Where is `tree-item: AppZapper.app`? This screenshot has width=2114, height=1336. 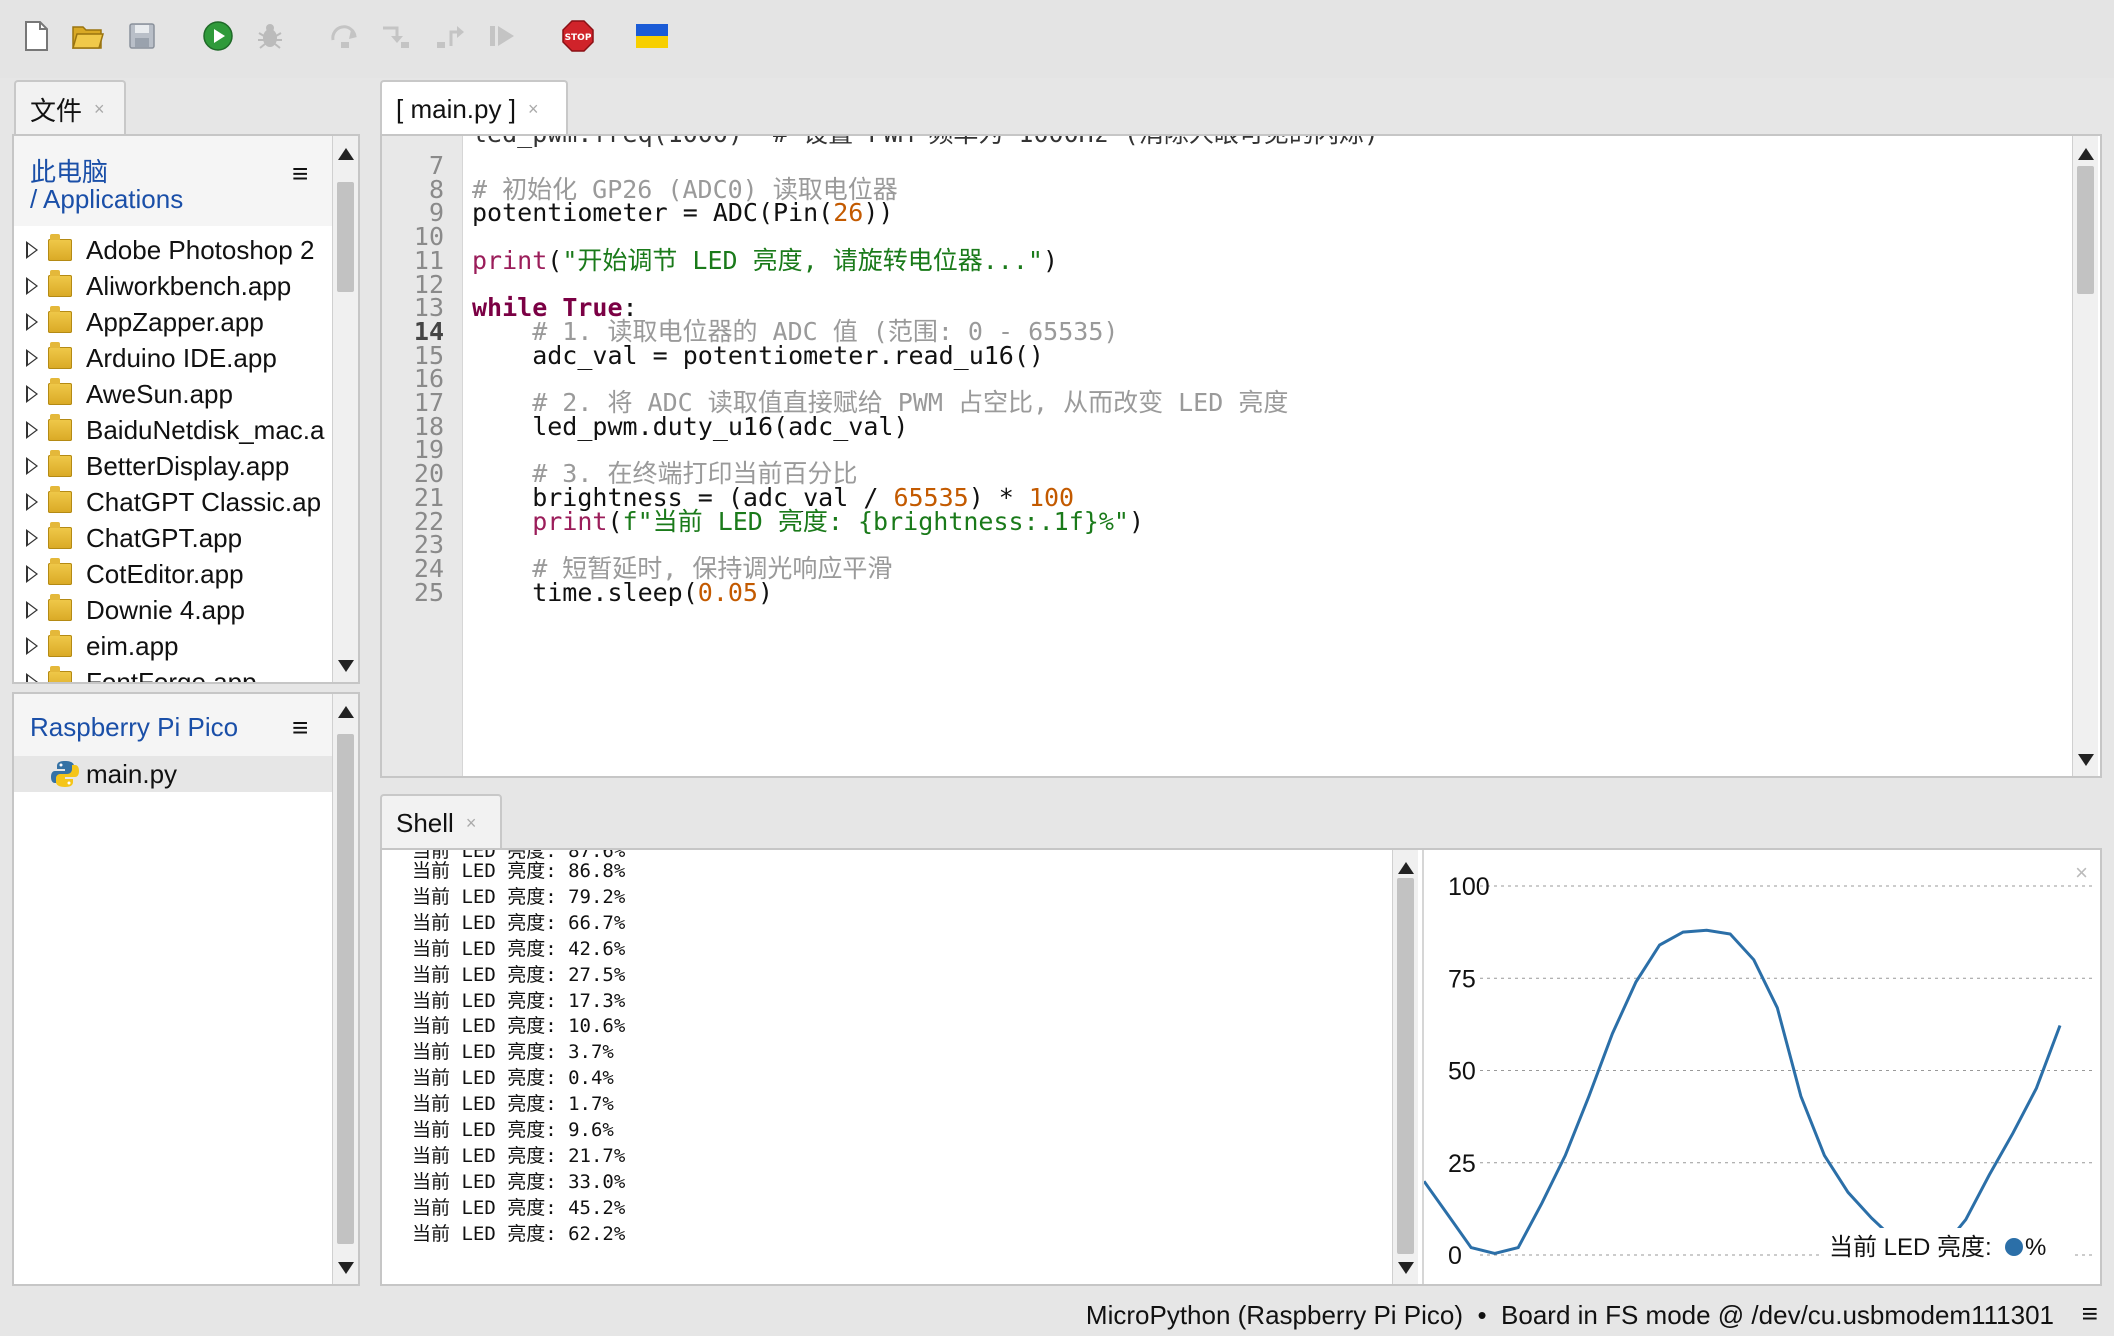 tree-item: AppZapper.app is located at coordinates (139, 322).